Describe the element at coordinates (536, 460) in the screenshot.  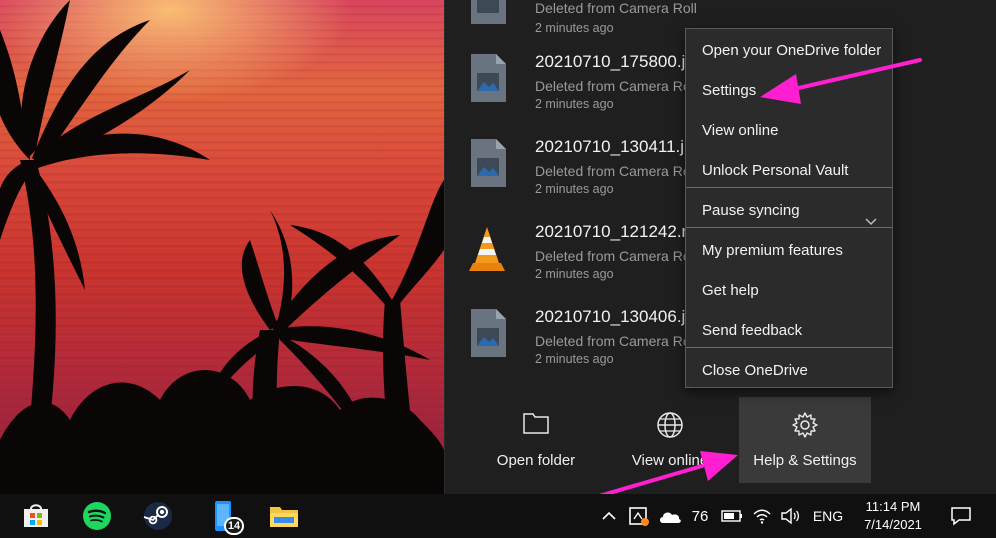
I see `open-folder-label: Open folder` at that location.